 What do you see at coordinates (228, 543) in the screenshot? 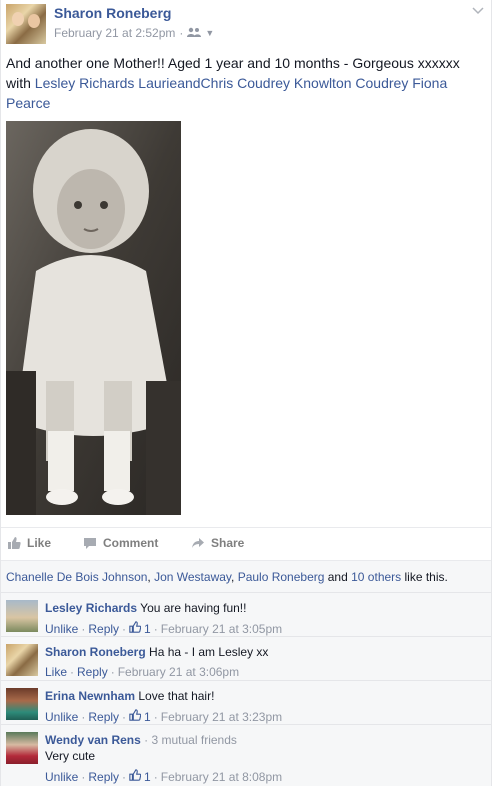
I see `share-label: Share` at bounding box center [228, 543].